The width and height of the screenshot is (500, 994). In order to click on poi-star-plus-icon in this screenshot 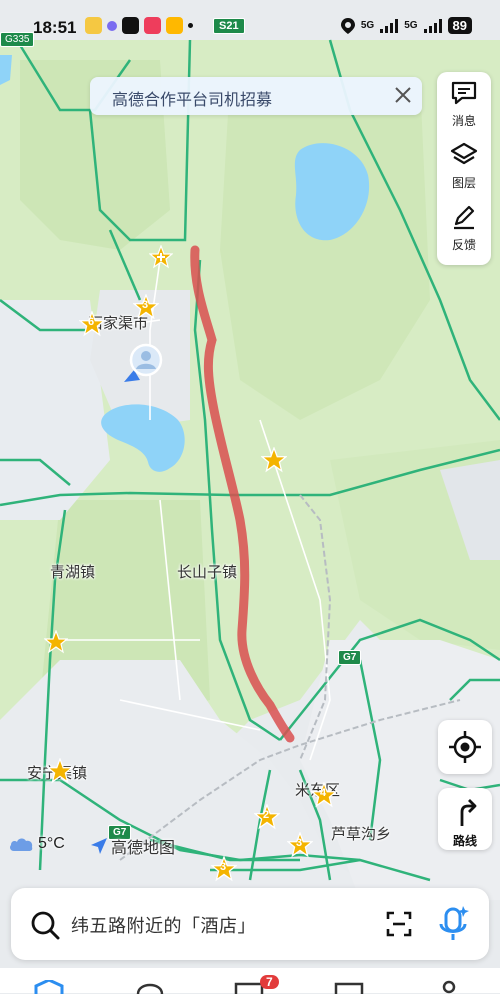, I will do `click(161, 257)`.